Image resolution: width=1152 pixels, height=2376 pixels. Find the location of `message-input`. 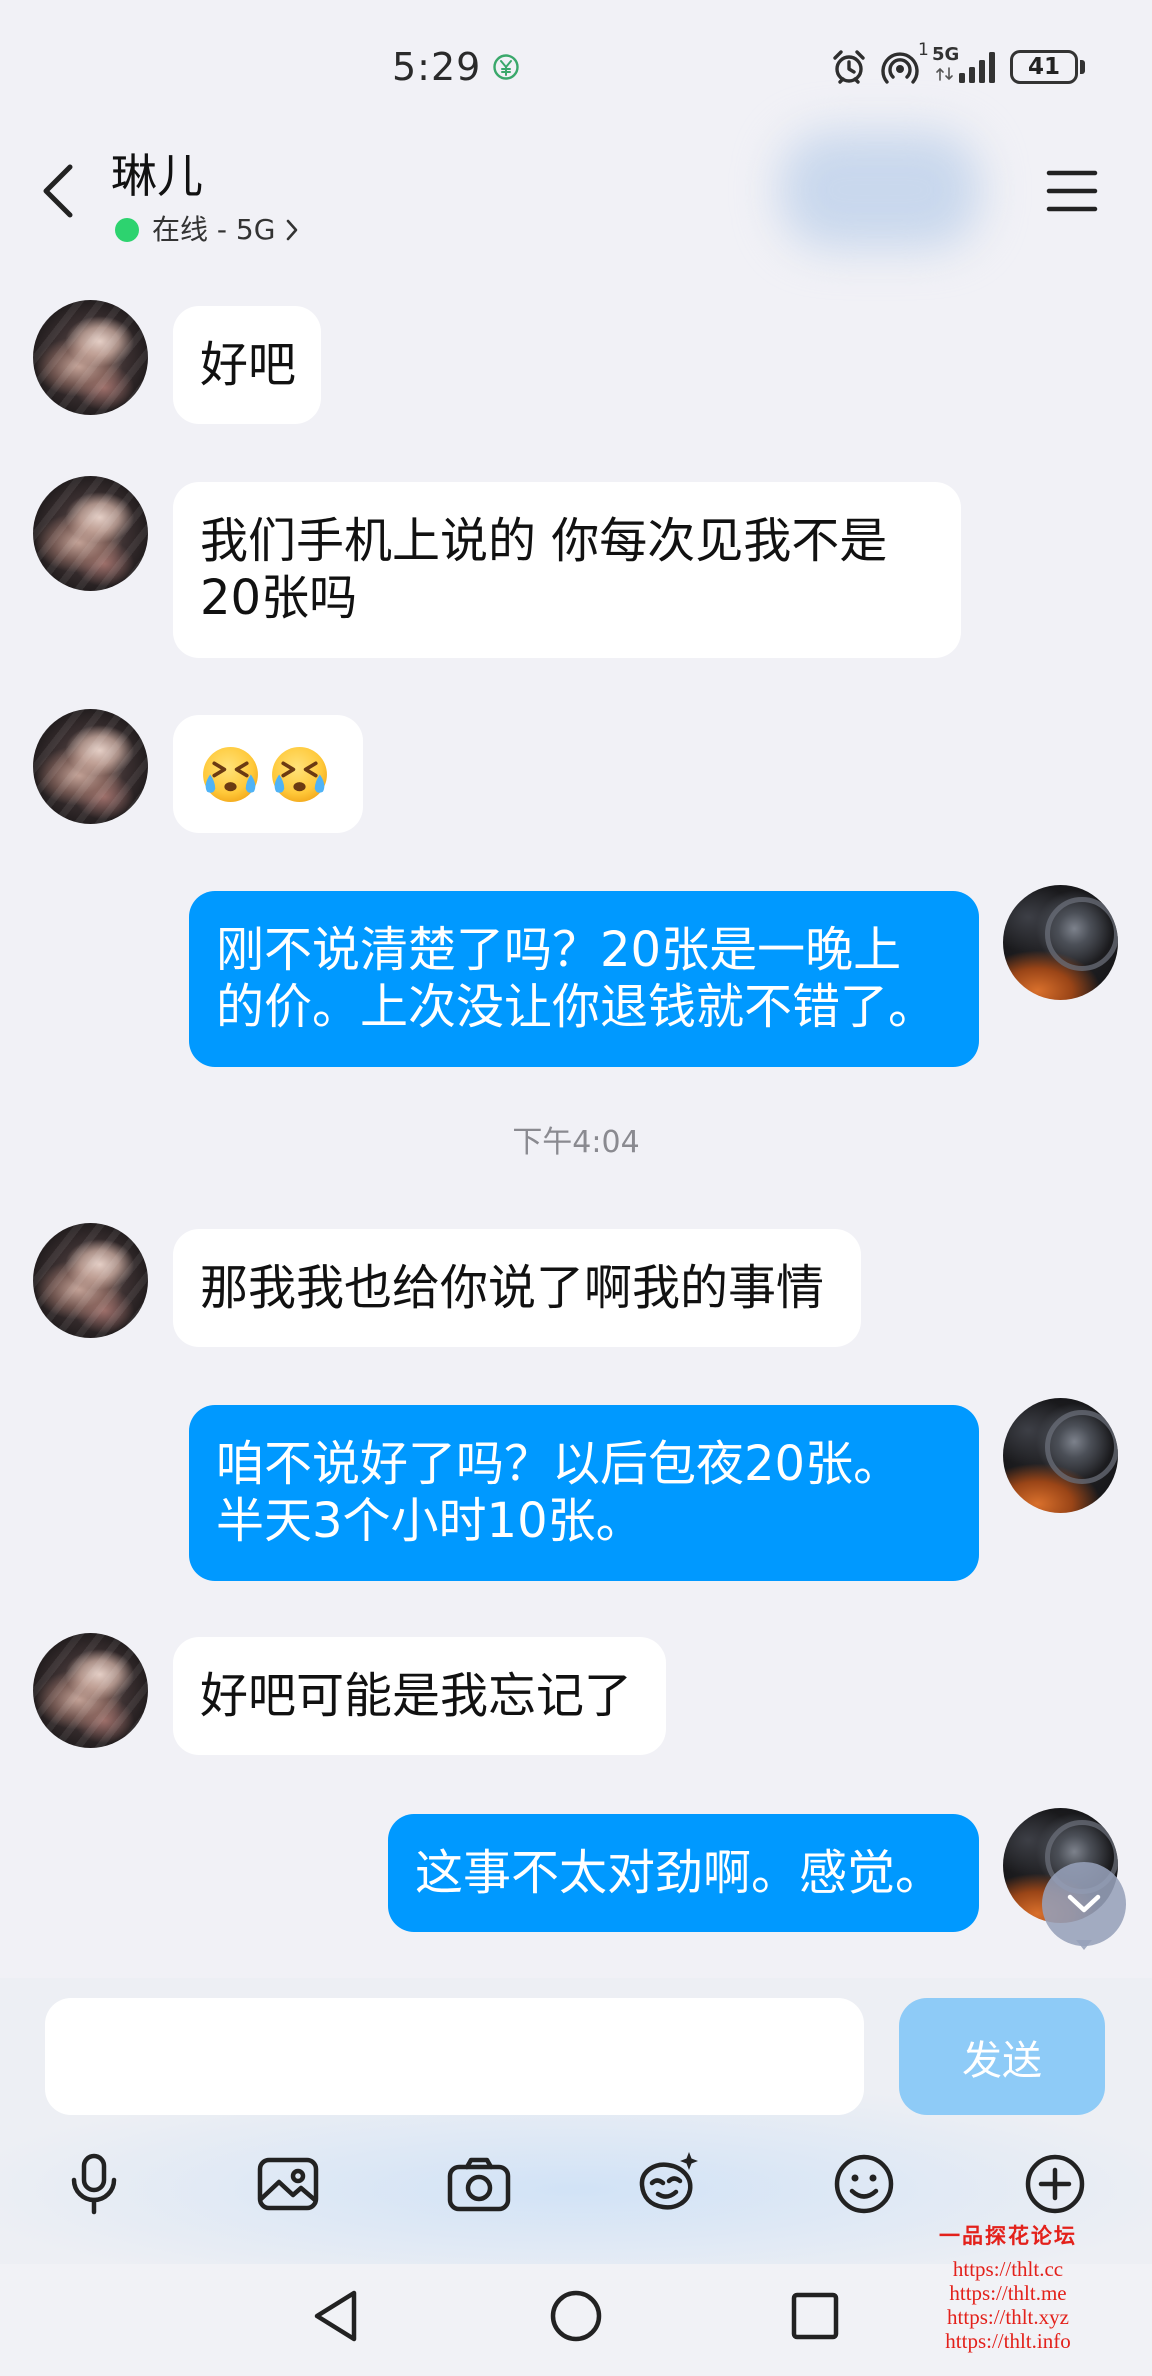

message-input is located at coordinates (454, 2056).